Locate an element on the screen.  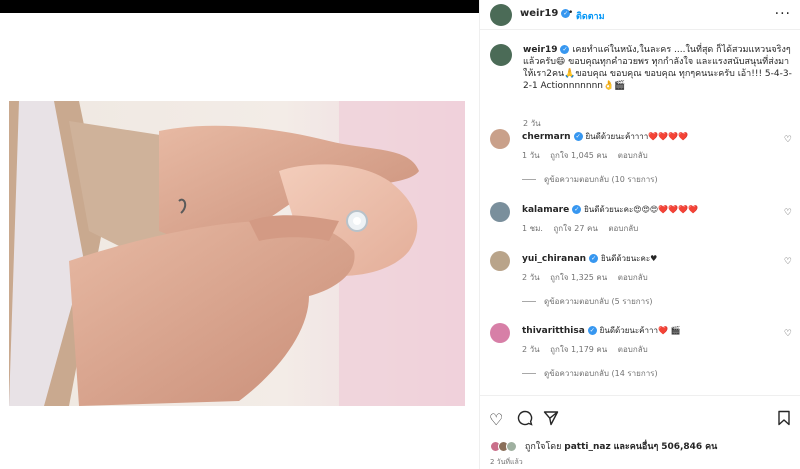
commenter-username: thivaritthisa is located at coordinates (553, 331).